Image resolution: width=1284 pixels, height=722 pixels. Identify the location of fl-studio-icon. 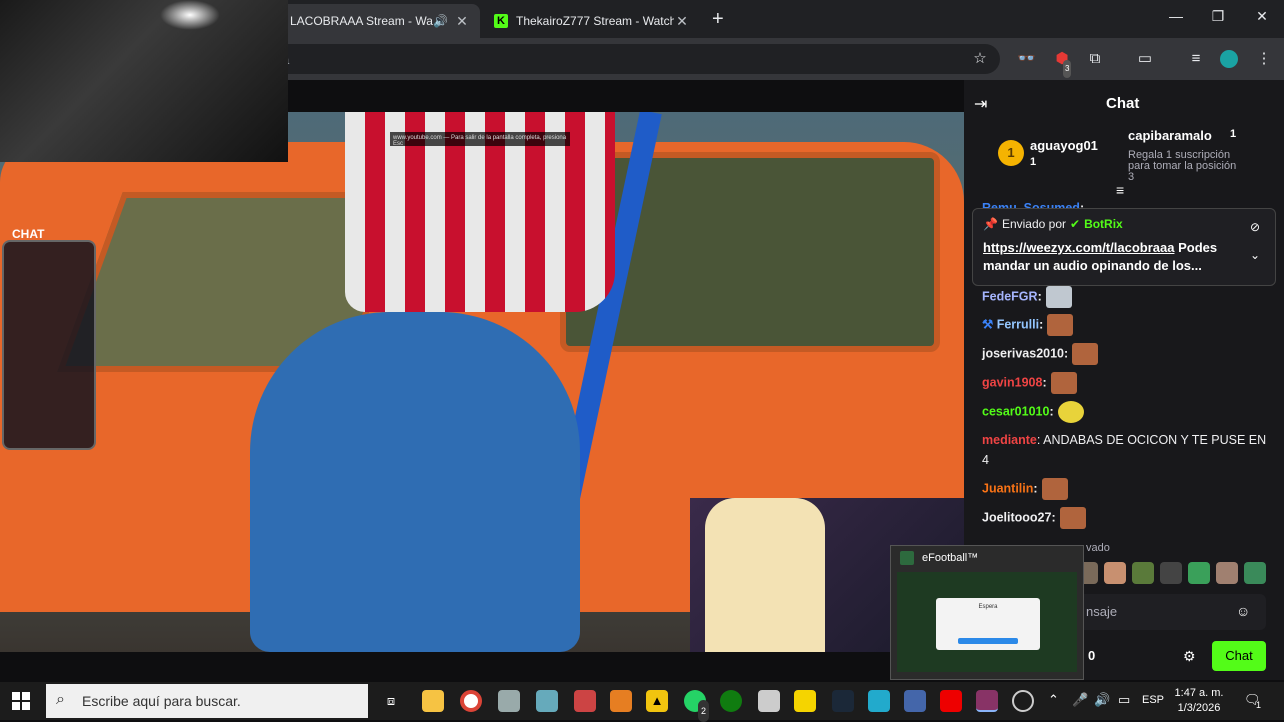
(621, 701).